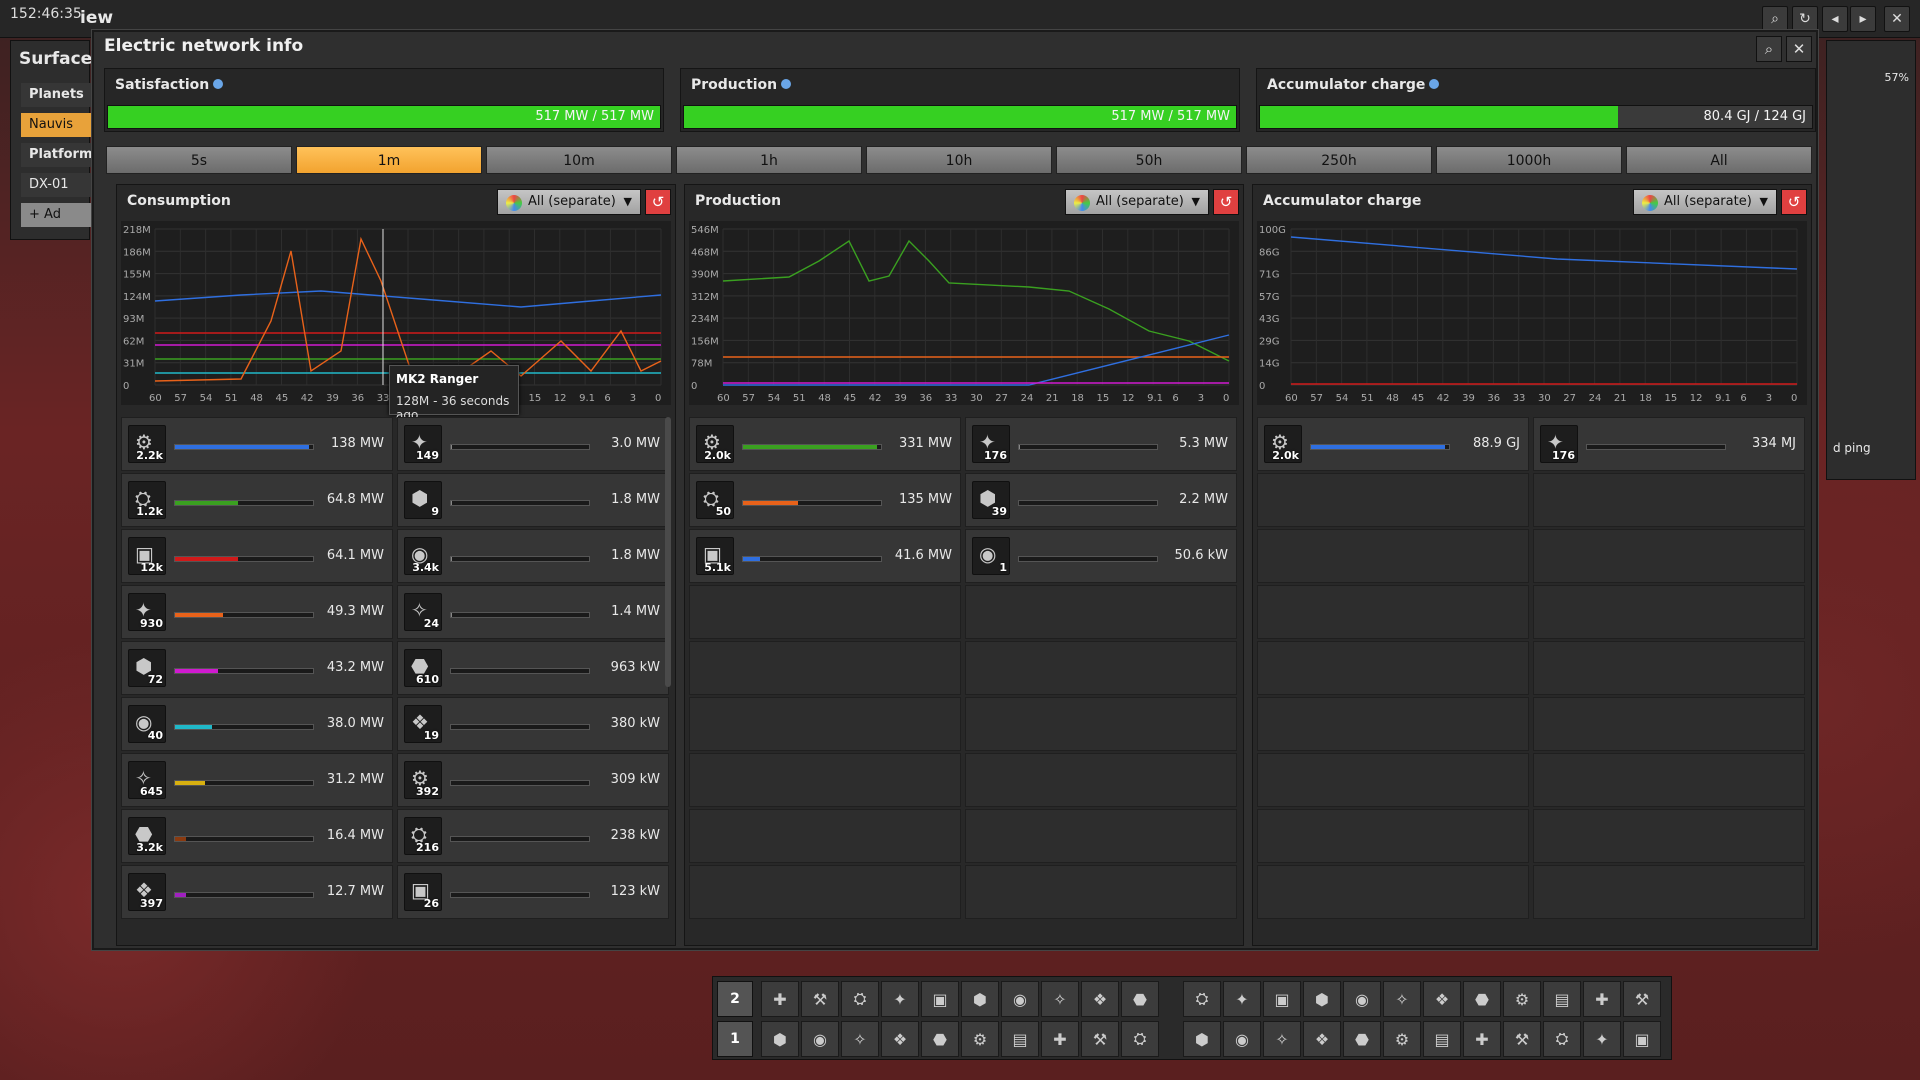 This screenshot has width=1920, height=1080. I want to click on entity-row: ⛭ 216 238 kW, so click(533, 836).